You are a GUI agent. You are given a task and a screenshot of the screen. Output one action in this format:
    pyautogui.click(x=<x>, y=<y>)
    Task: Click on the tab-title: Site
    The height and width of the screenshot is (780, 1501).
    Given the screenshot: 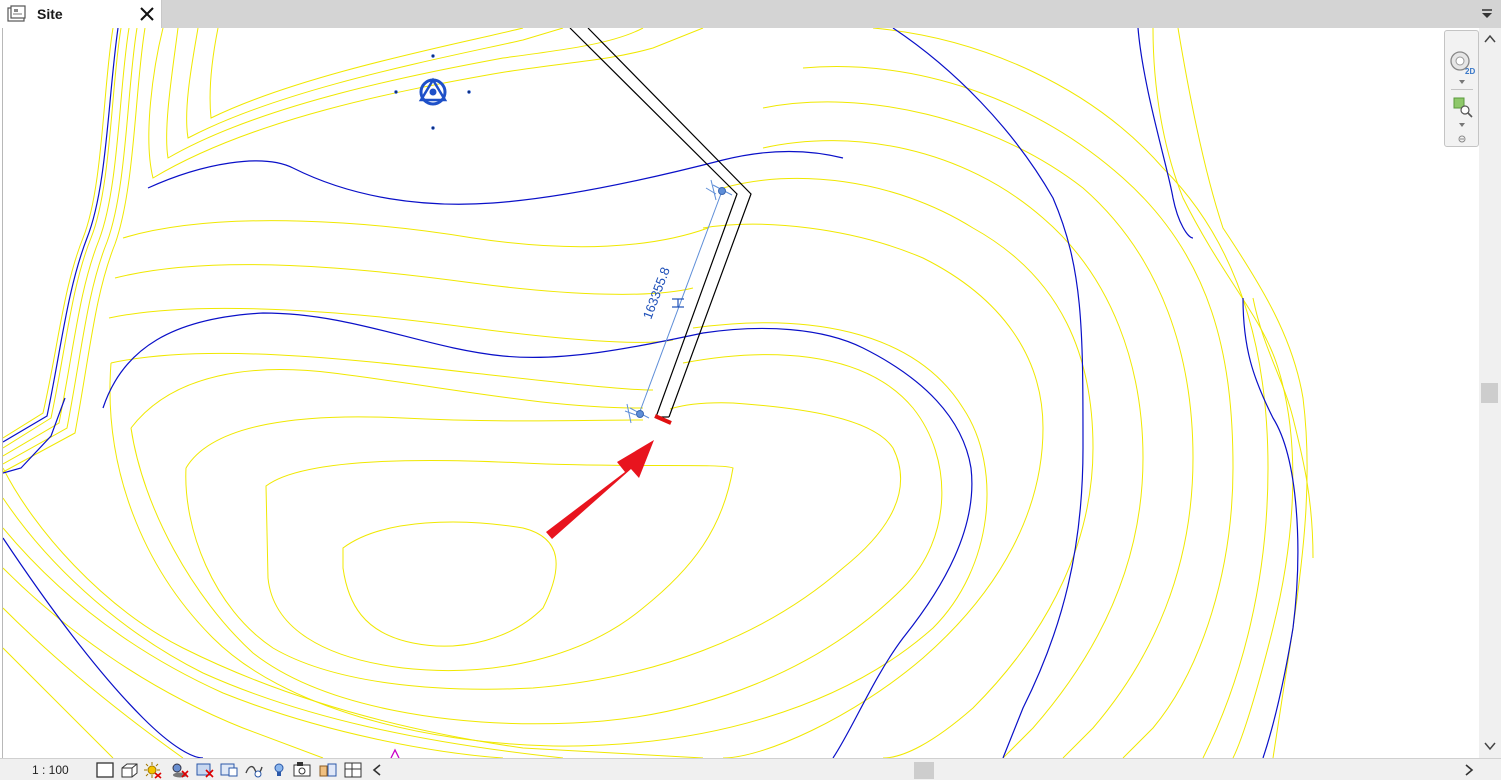 What is the action you would take?
    pyautogui.click(x=50, y=14)
    